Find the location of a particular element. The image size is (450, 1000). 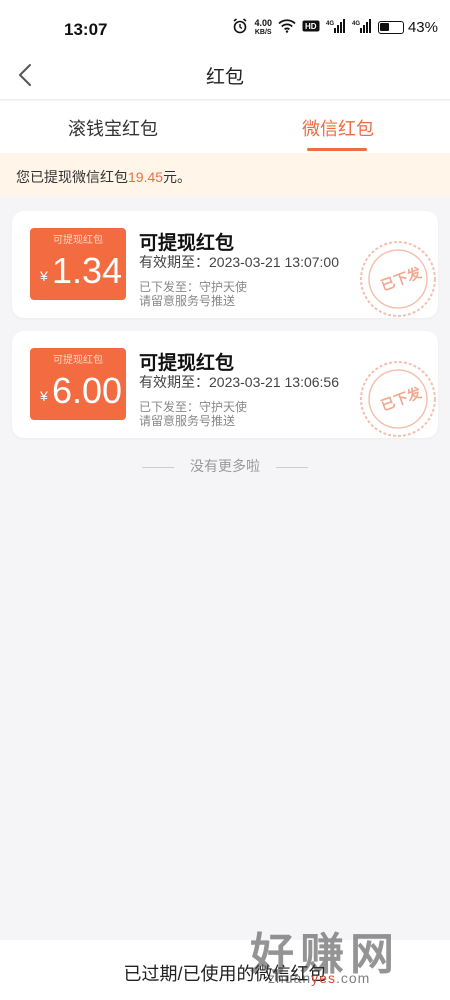

card-expiry: 有效期至：2023-03-21 13:06:56 is located at coordinates (239, 382).